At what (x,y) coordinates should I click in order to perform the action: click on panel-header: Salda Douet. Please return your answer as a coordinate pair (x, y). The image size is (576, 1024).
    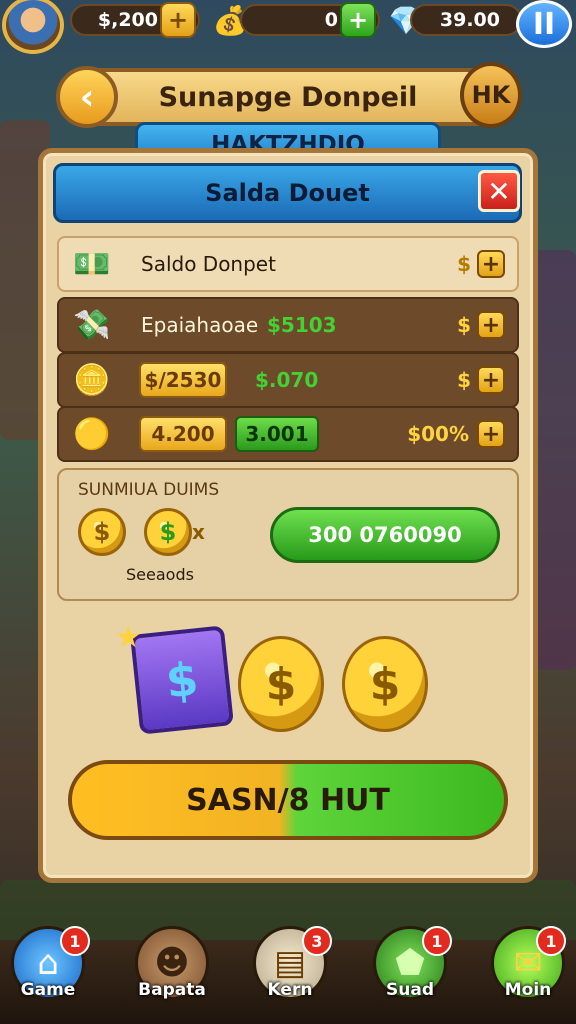
    Looking at the image, I should click on (287, 193).